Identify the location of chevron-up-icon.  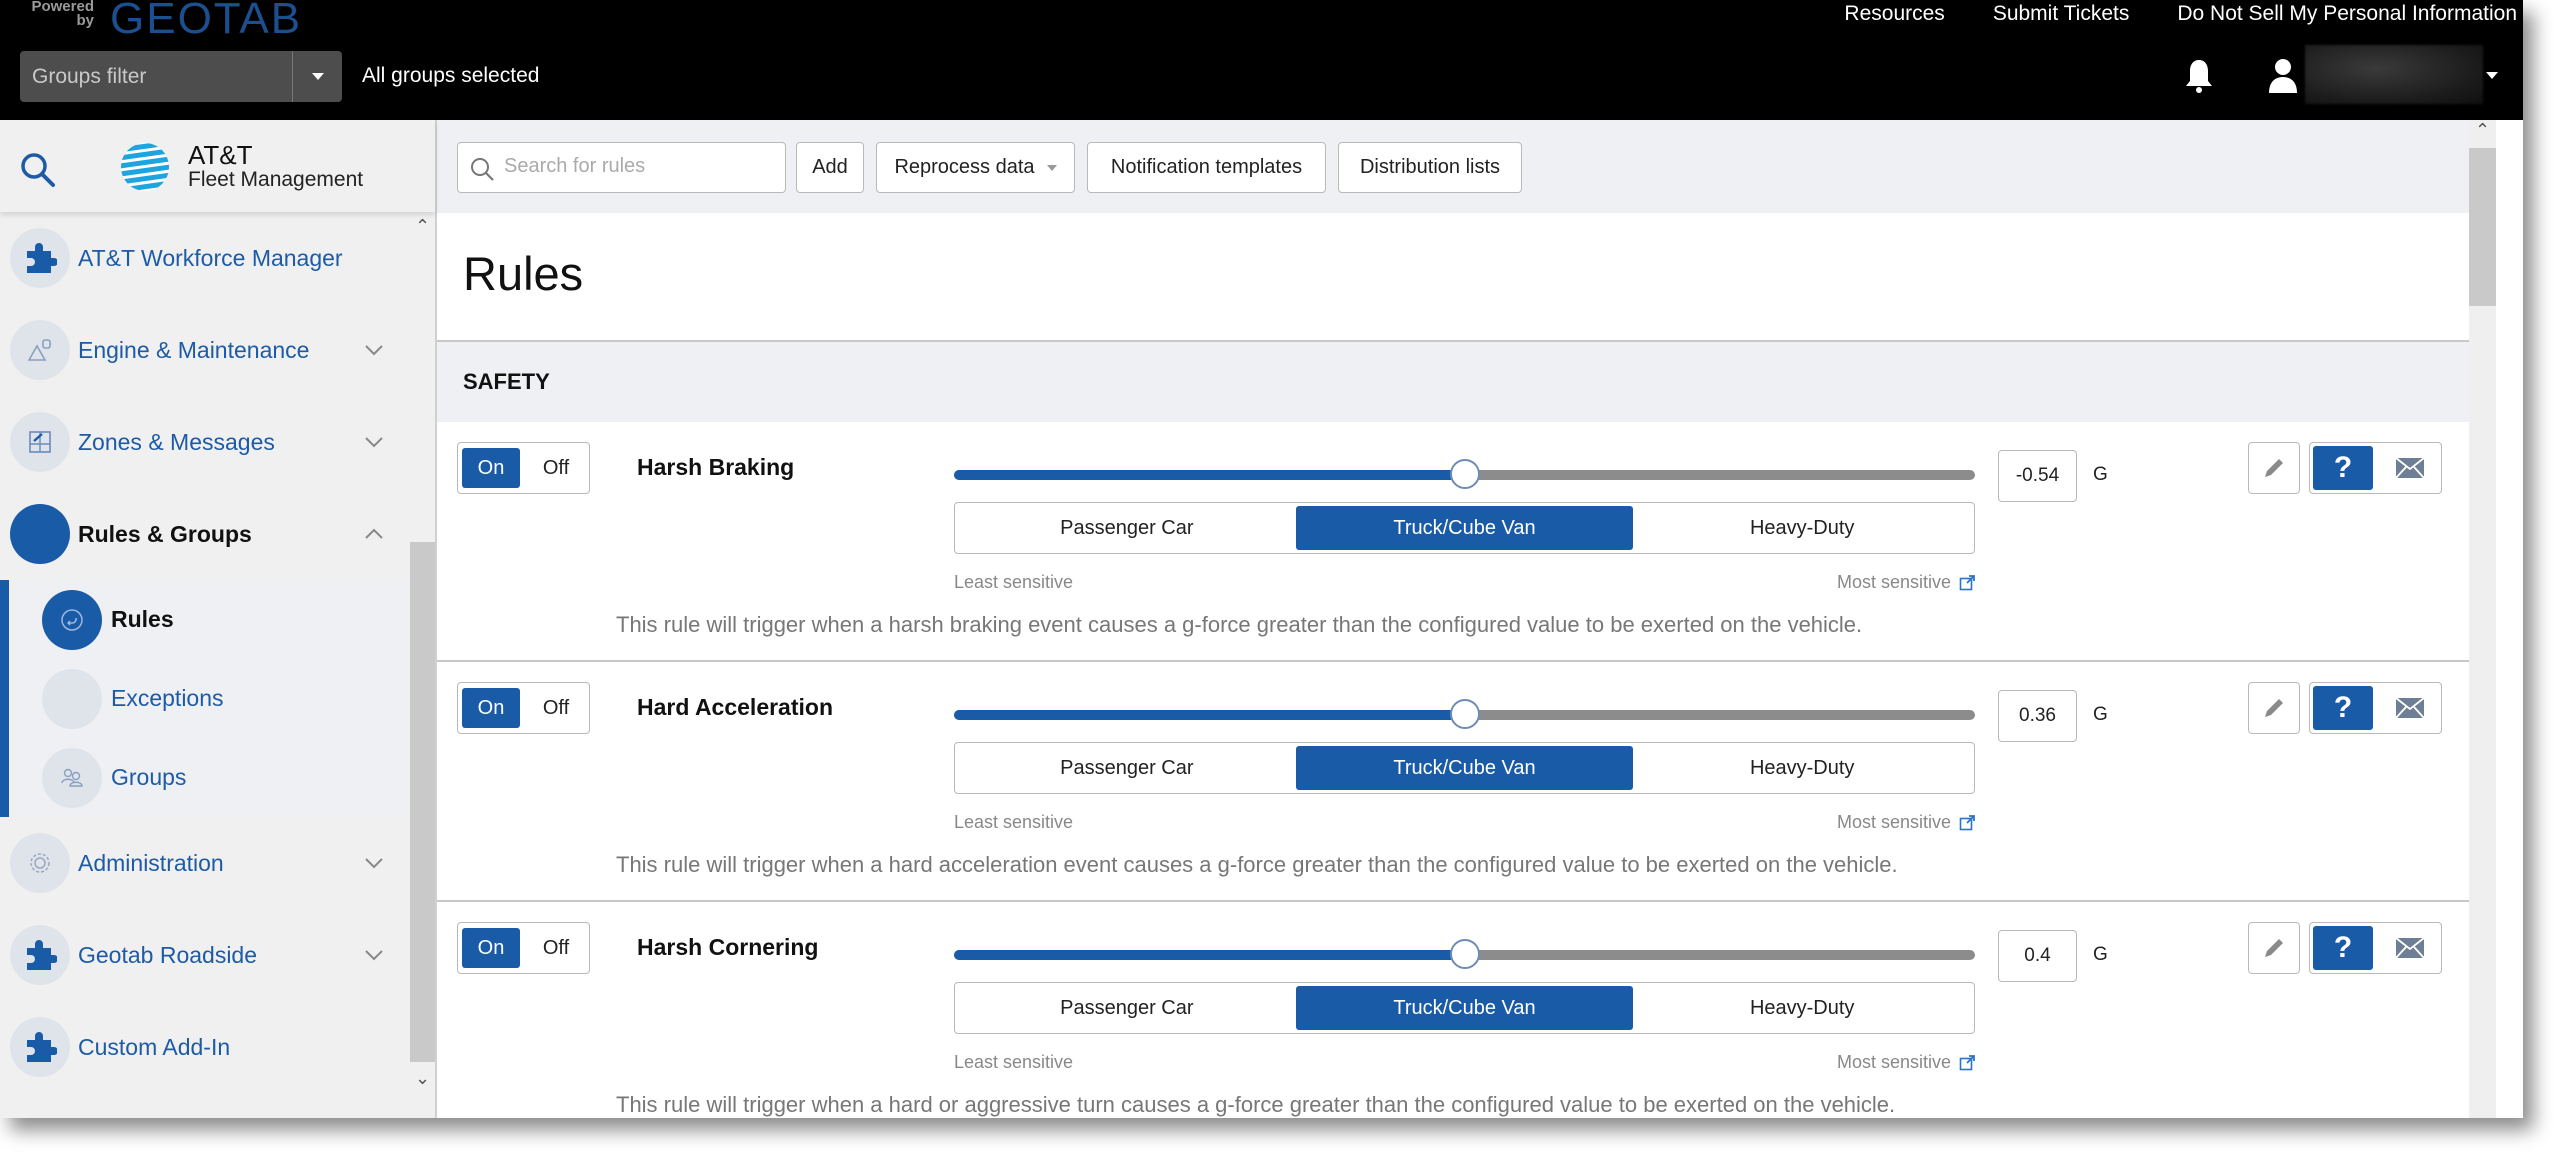
(374, 534).